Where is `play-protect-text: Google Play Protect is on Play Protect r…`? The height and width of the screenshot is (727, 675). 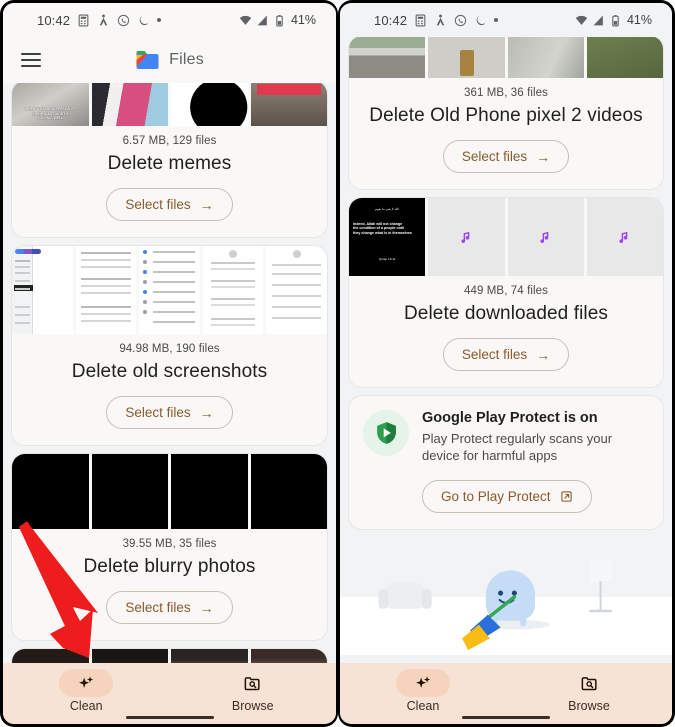 play-protect-text: Google Play Protect is on Play Protect r… is located at coordinates (535, 437).